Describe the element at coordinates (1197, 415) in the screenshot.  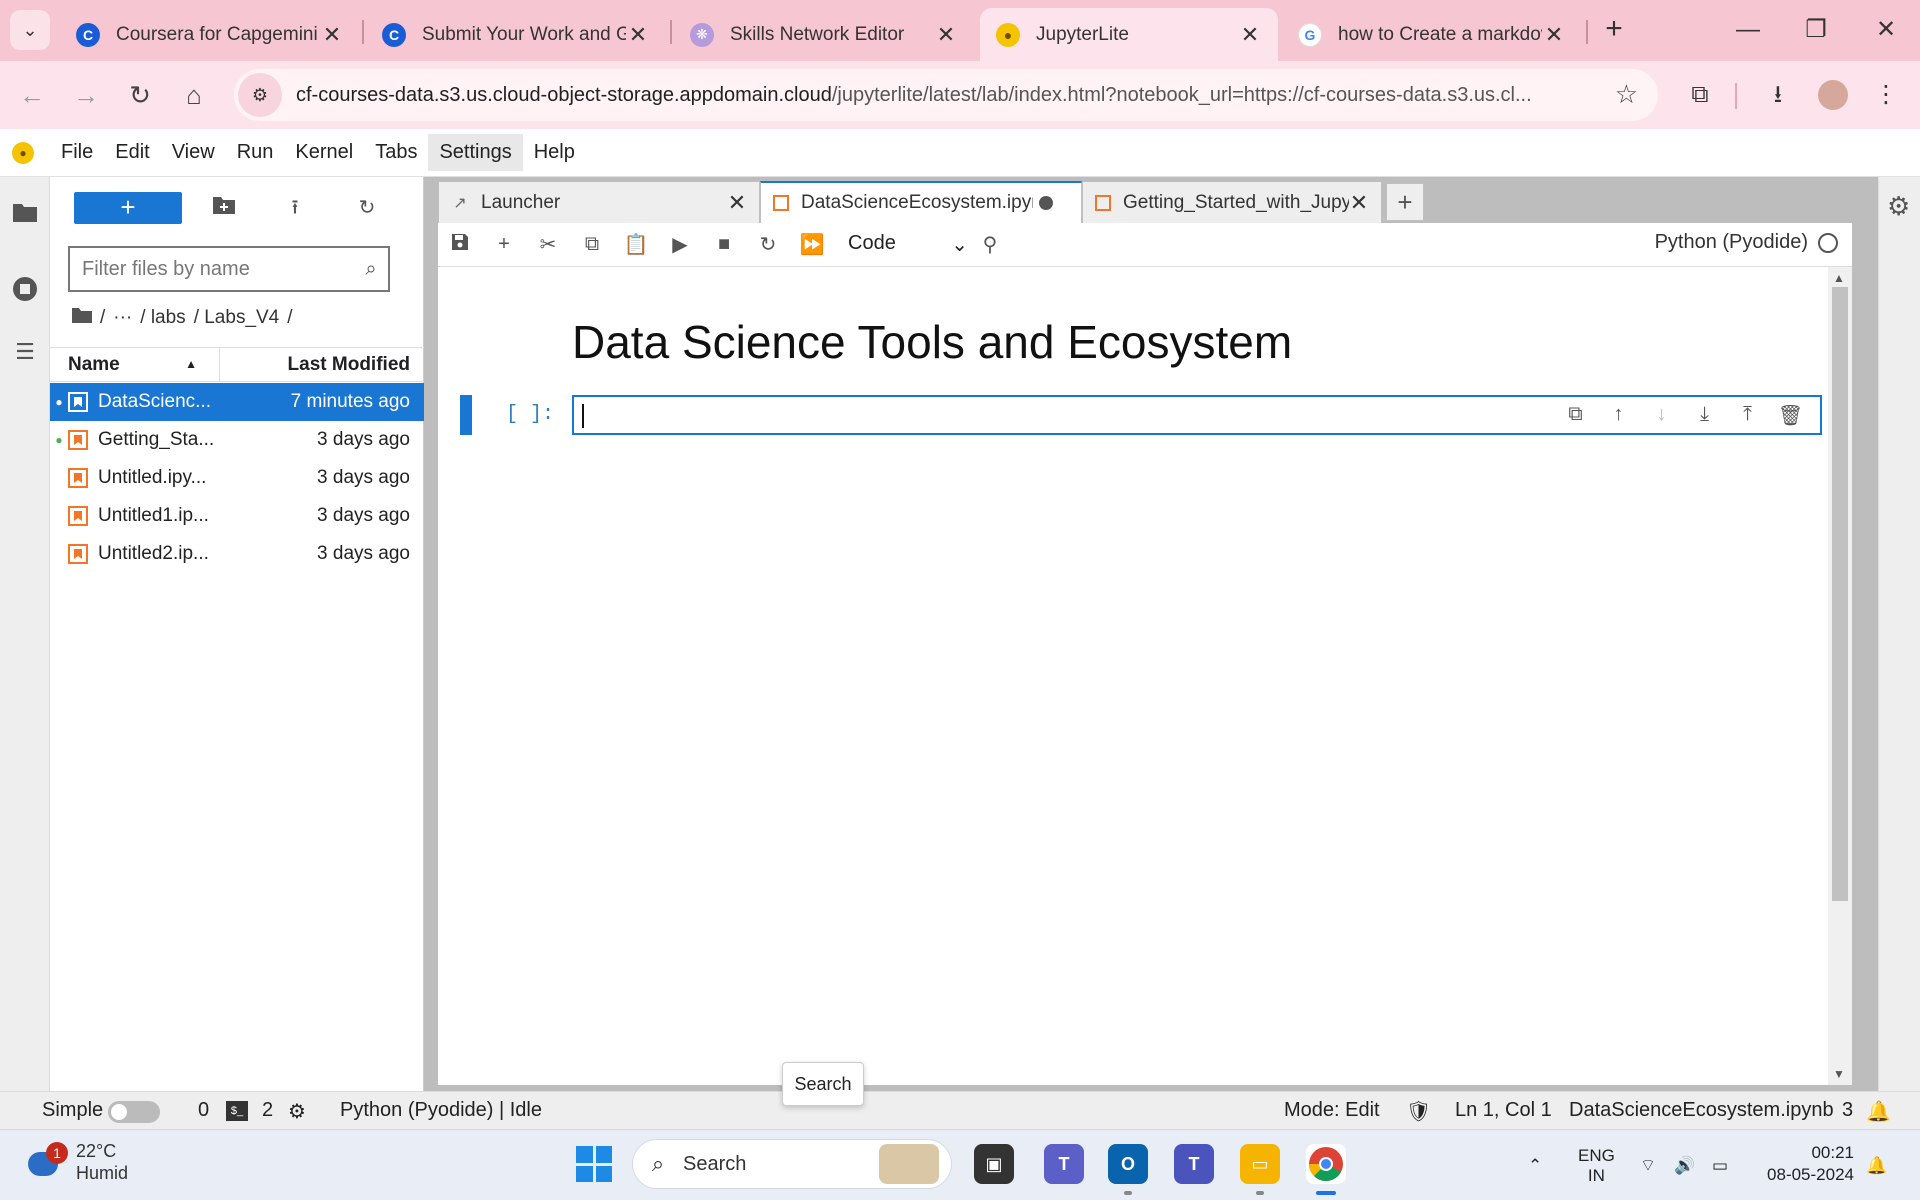
I see `code-cell-editor: ⧉ ↑ ↓ ⤓ ⤒ 🗑` at that location.